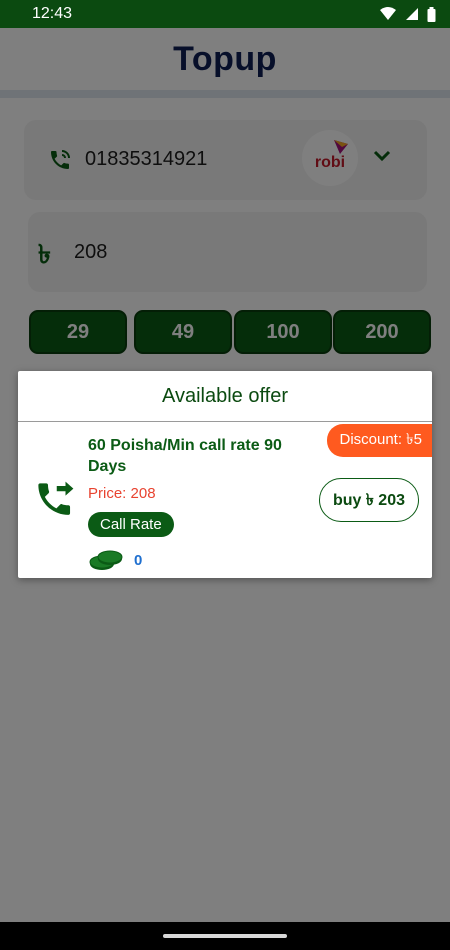 This screenshot has width=450, height=950. Describe the element at coordinates (131, 524) in the screenshot. I see `offer-category-tag: Call Rate` at that location.